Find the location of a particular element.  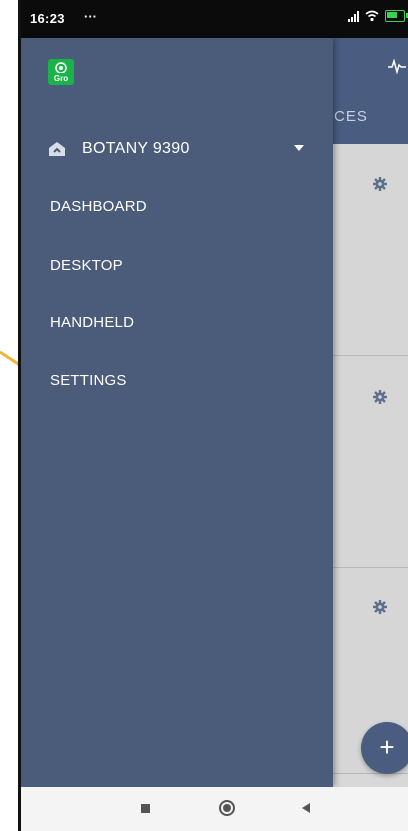

status-dots: ··· is located at coordinates (90, 16).